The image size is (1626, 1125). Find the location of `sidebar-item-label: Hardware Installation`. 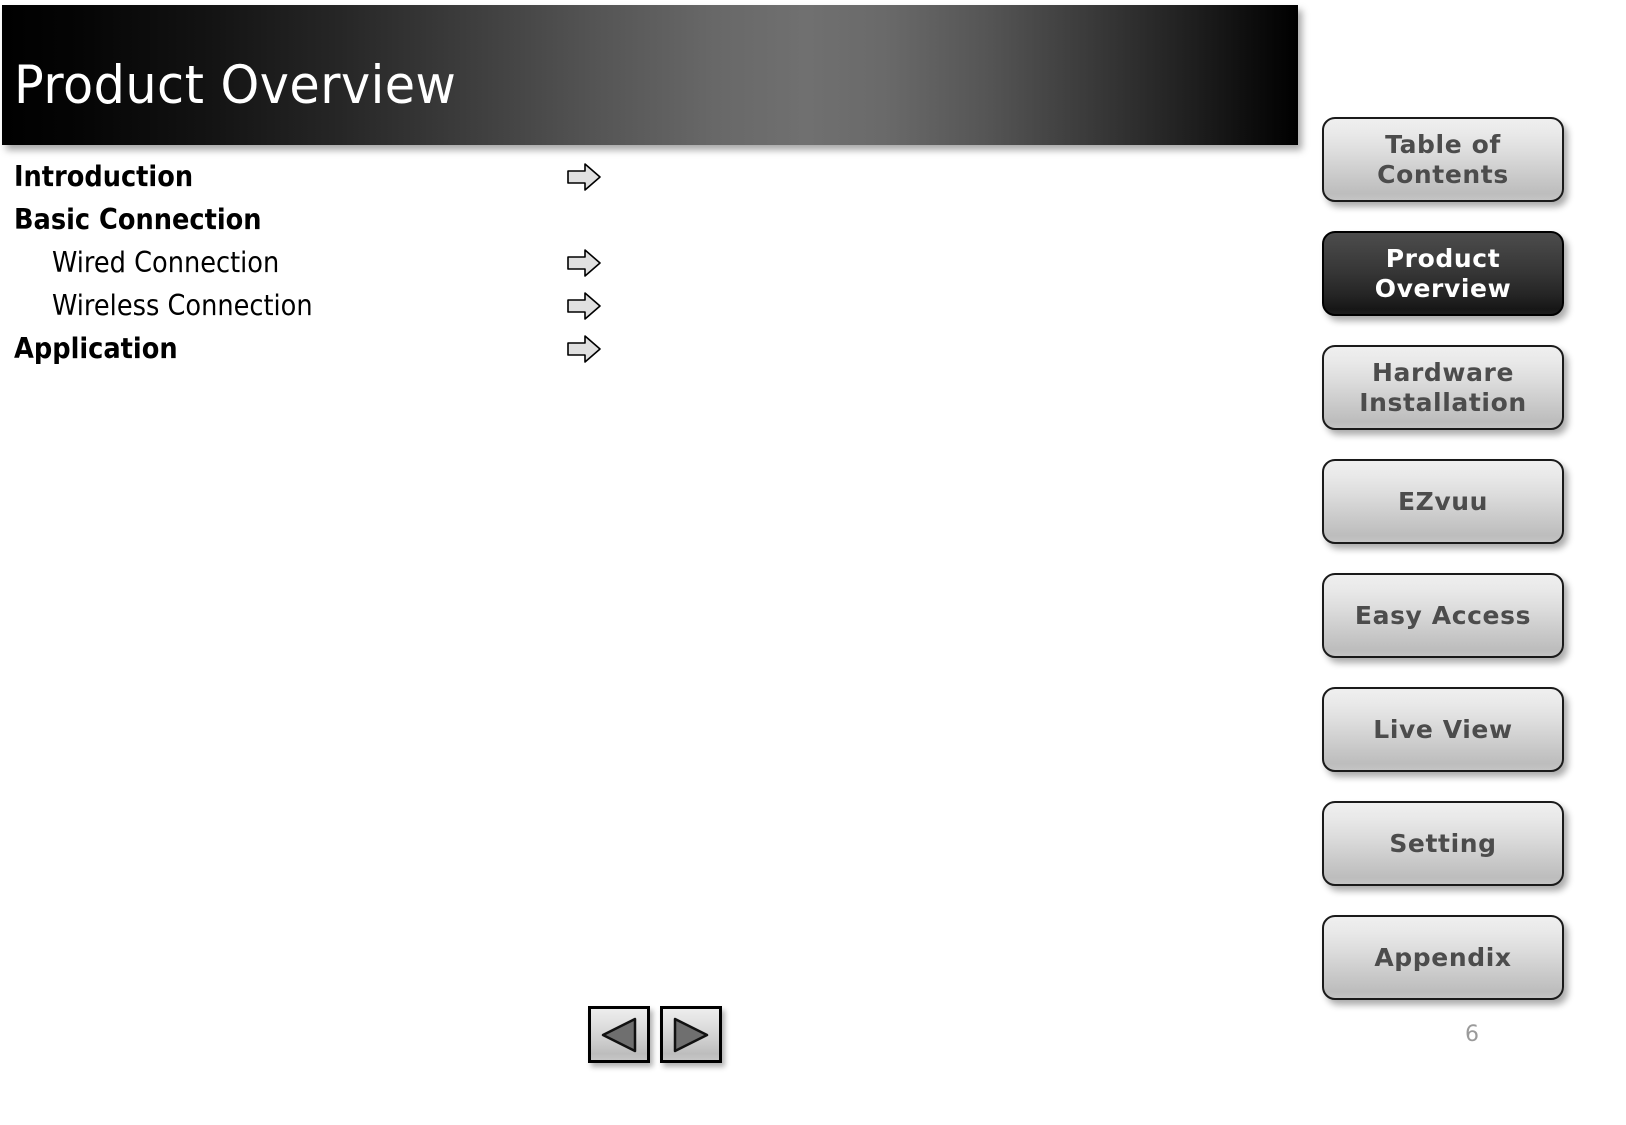

sidebar-item-label: Hardware Installation is located at coordinates (1443, 387).